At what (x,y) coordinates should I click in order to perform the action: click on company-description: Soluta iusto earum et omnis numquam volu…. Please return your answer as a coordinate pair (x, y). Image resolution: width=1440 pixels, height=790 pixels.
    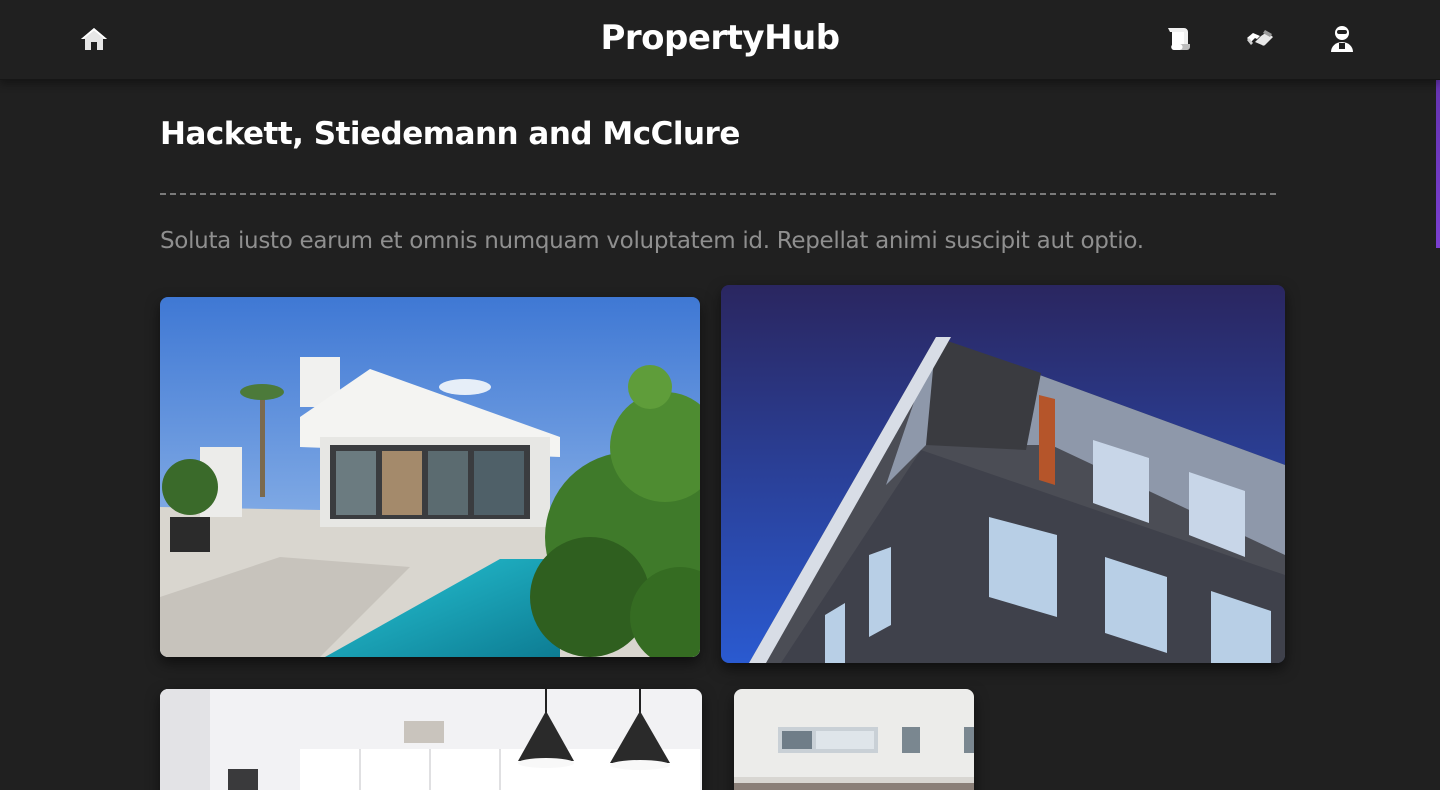
    Looking at the image, I should click on (652, 241).